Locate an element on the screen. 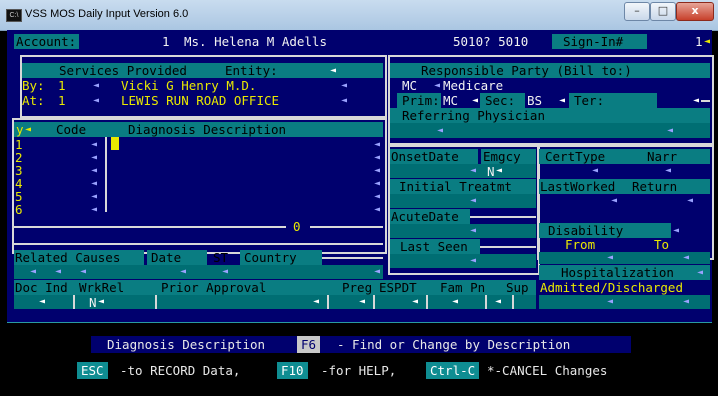  espdt-arrow-icon: ◄ is located at coordinates (415, 302).